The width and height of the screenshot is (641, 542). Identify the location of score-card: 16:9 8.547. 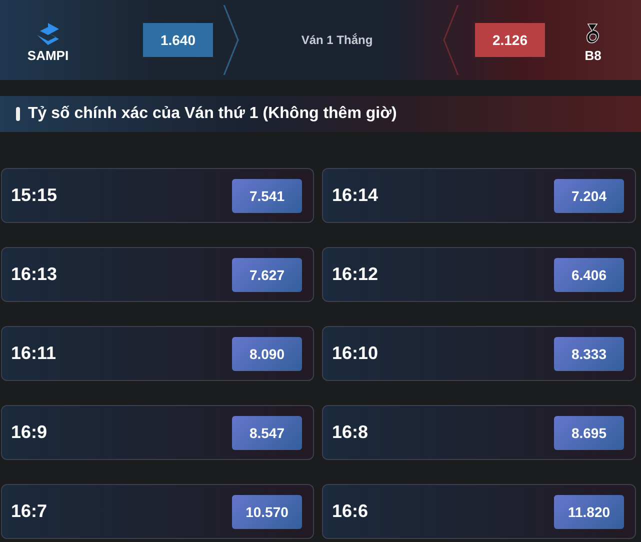
(157, 432).